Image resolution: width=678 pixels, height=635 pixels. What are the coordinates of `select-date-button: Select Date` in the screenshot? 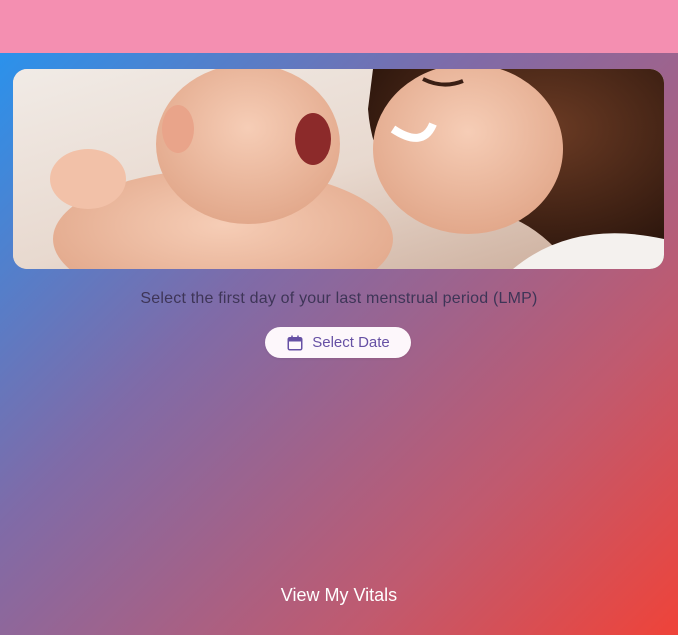 It's located at (338, 342).